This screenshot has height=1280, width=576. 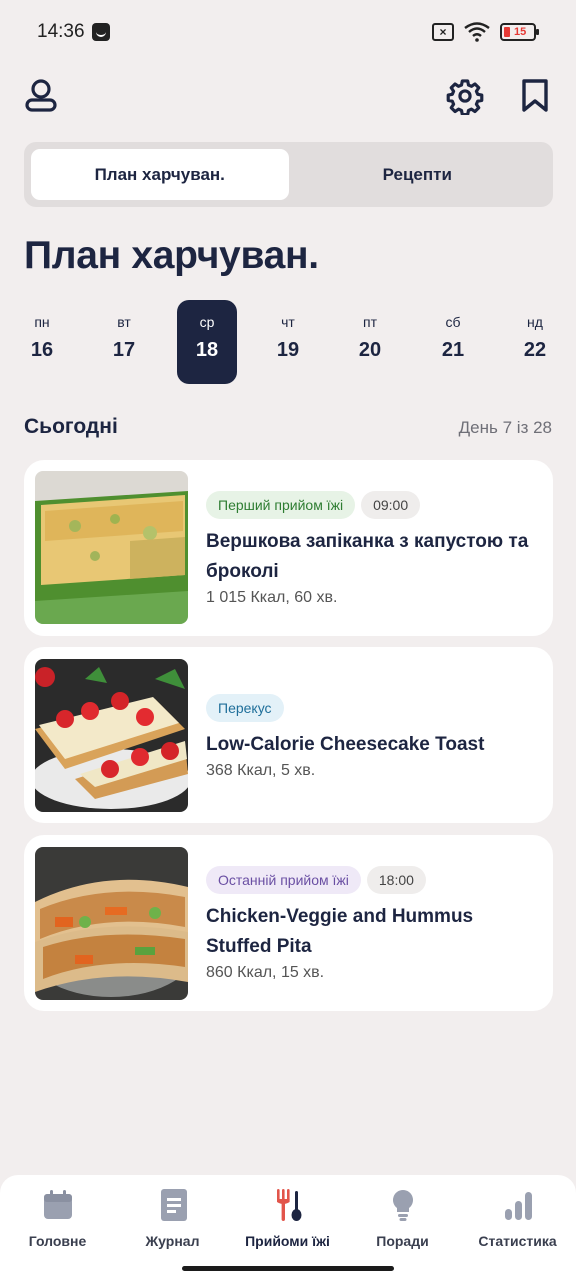 What do you see at coordinates (535, 96) in the screenshot?
I see `bookmark-icon` at bounding box center [535, 96].